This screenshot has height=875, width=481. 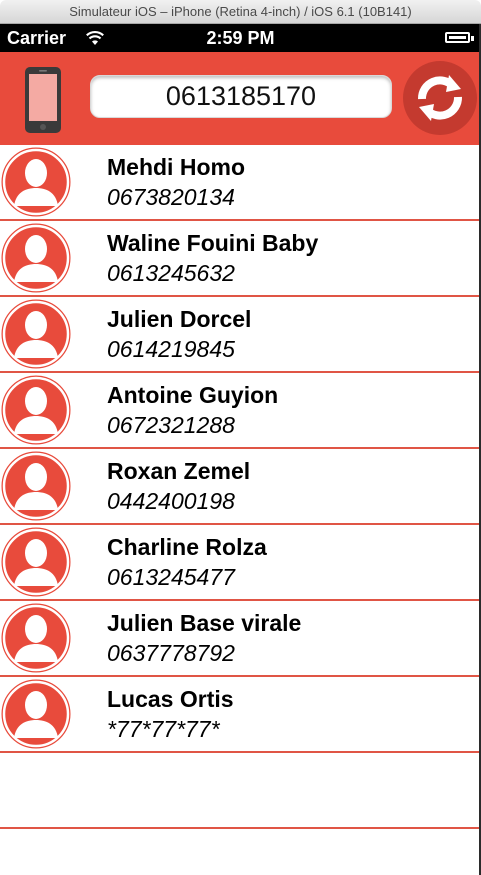 What do you see at coordinates (187, 547) in the screenshot?
I see `contact-name: Charline Rolza` at bounding box center [187, 547].